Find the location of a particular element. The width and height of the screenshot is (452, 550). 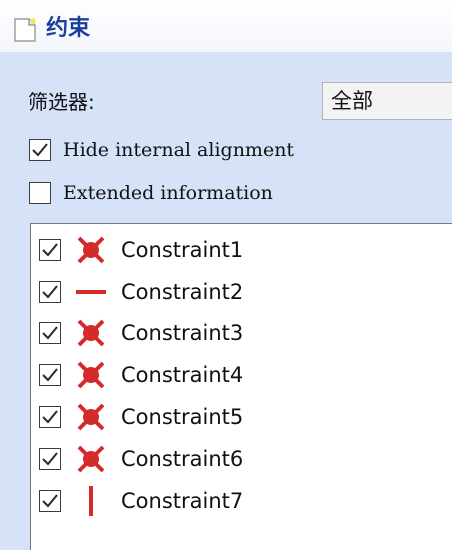

vertical-icon is located at coordinates (91, 501).